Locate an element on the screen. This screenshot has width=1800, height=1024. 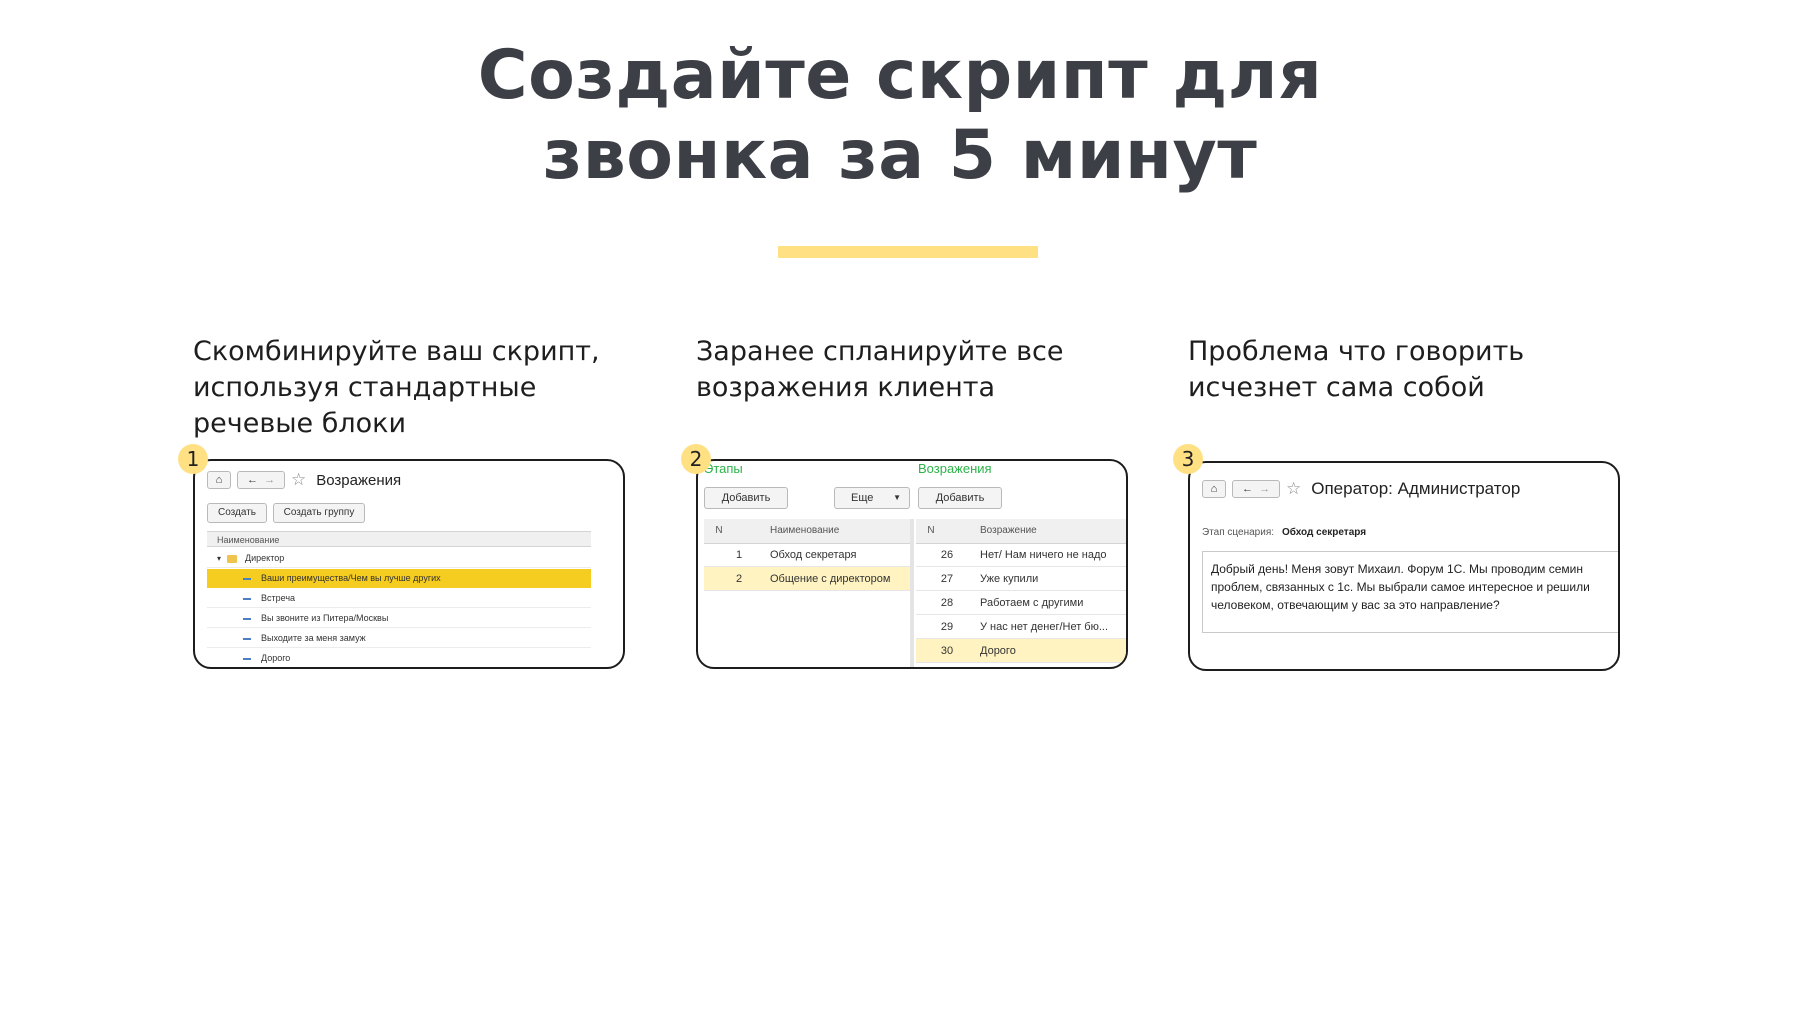
add-stage-button: Добавить is located at coordinates (746, 498).